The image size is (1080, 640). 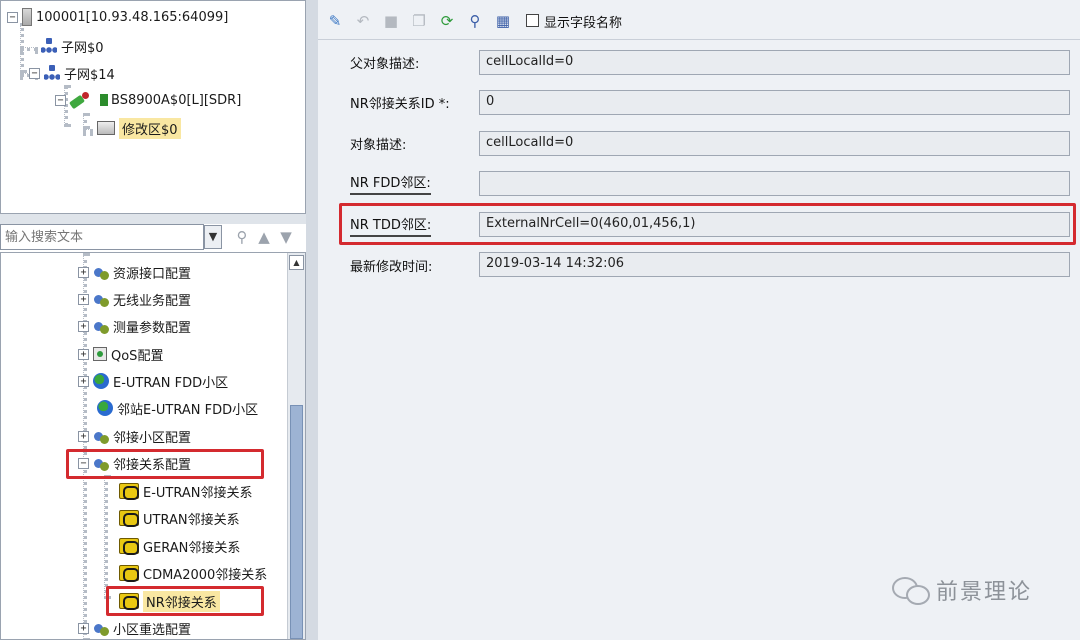 I want to click on last-modified-label: 最新修改时间:, so click(x=391, y=267).